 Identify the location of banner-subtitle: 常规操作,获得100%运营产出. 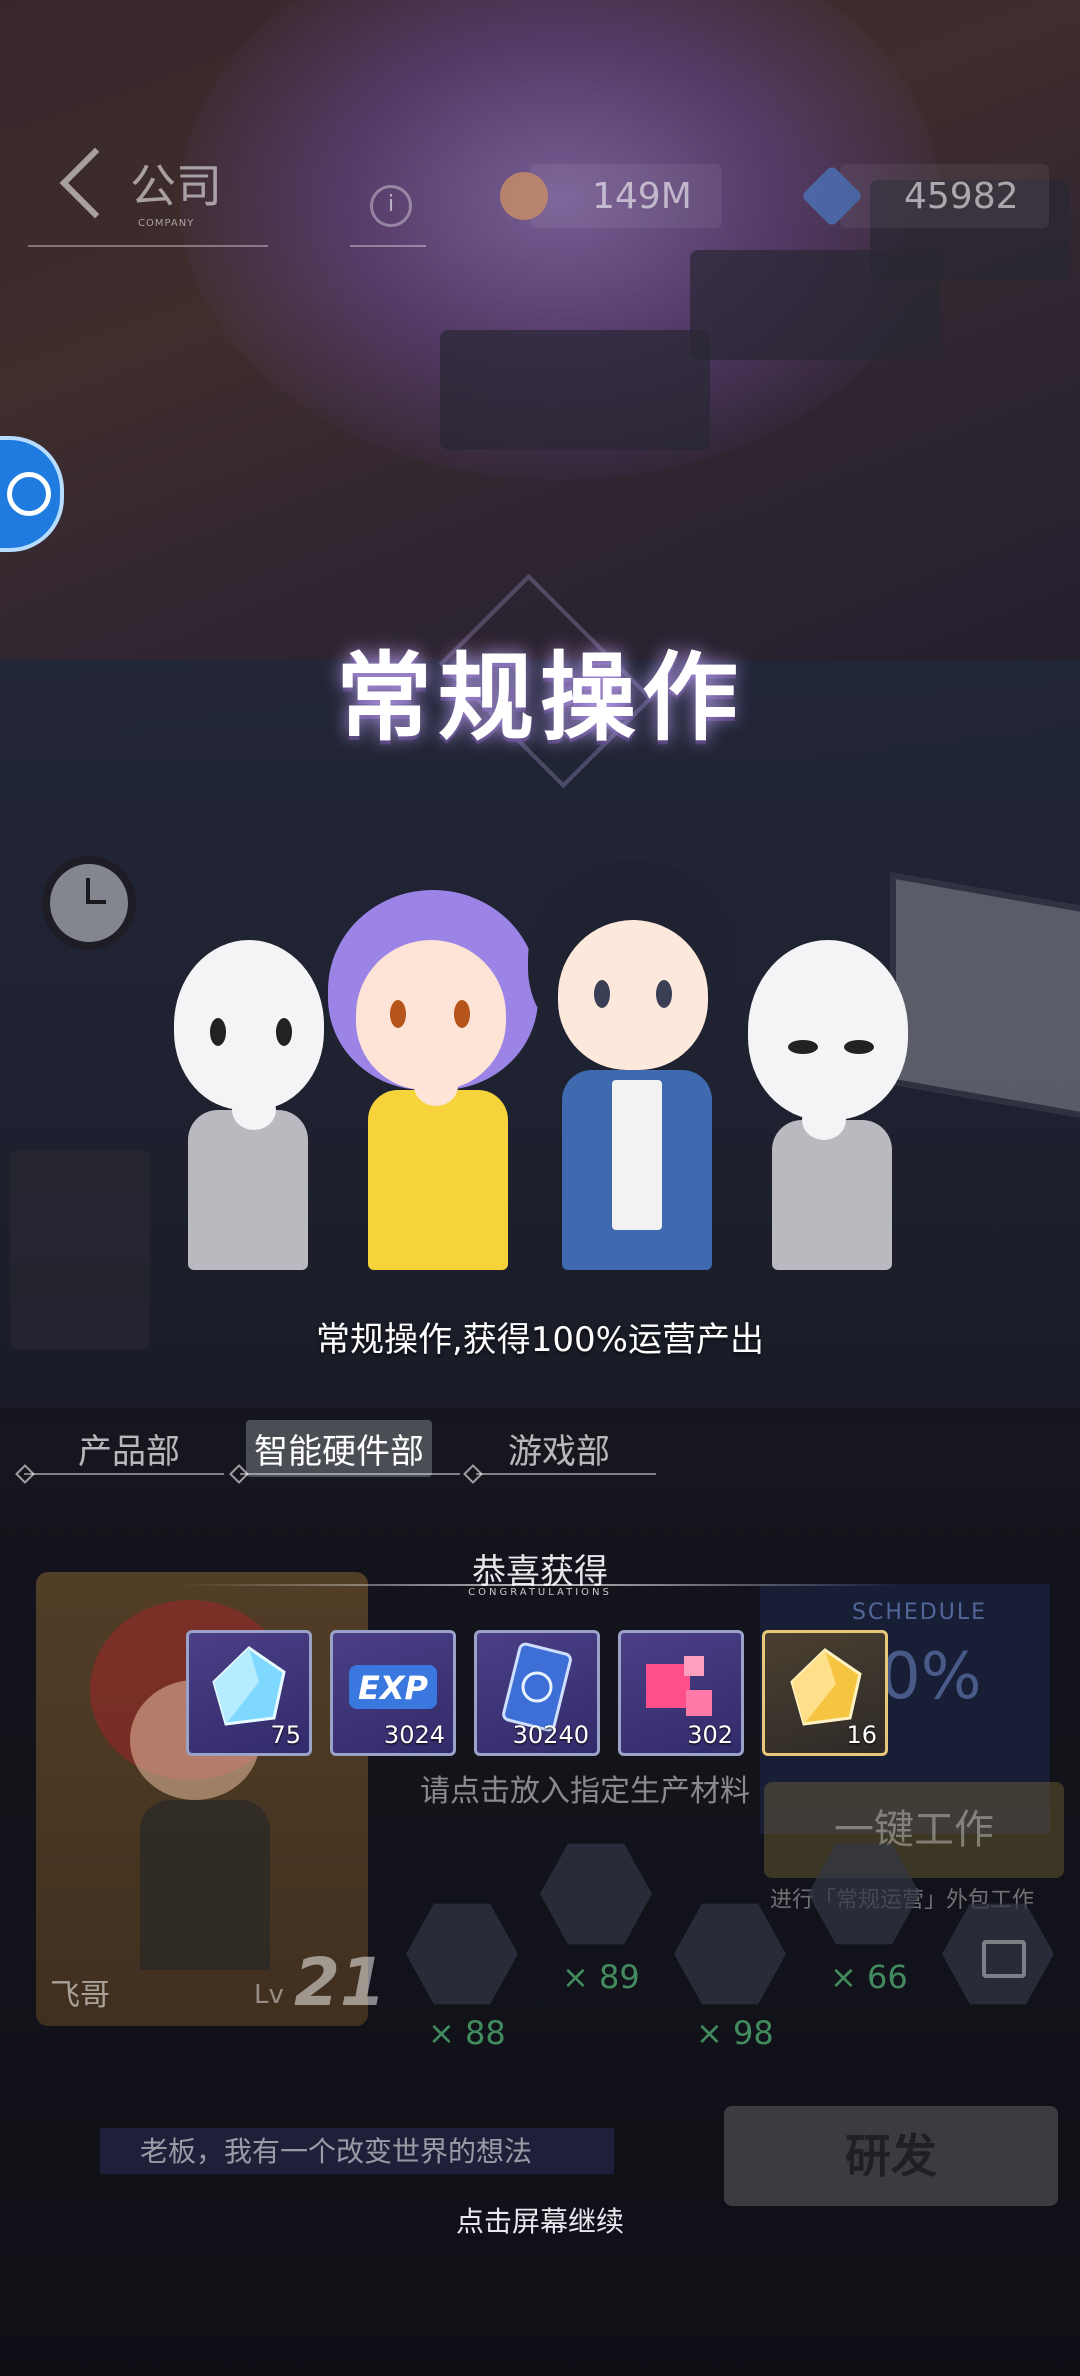
(539, 1340).